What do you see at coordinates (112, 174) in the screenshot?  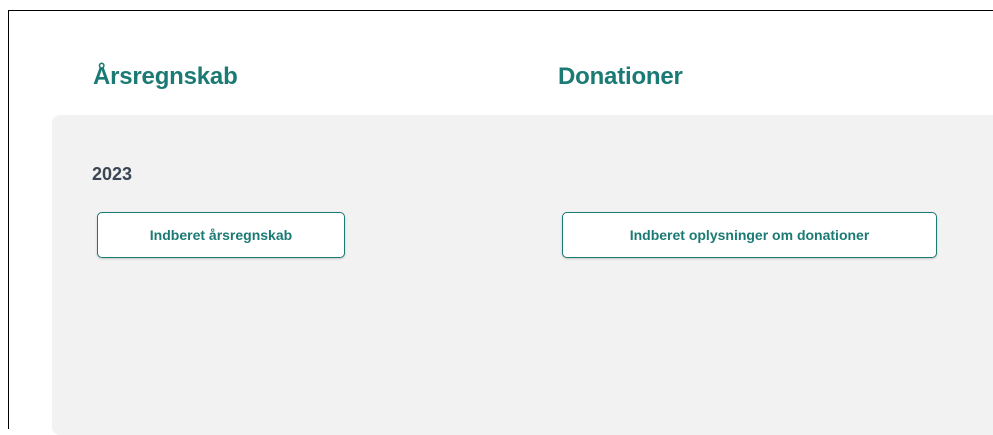 I see `year-label: 2023` at bounding box center [112, 174].